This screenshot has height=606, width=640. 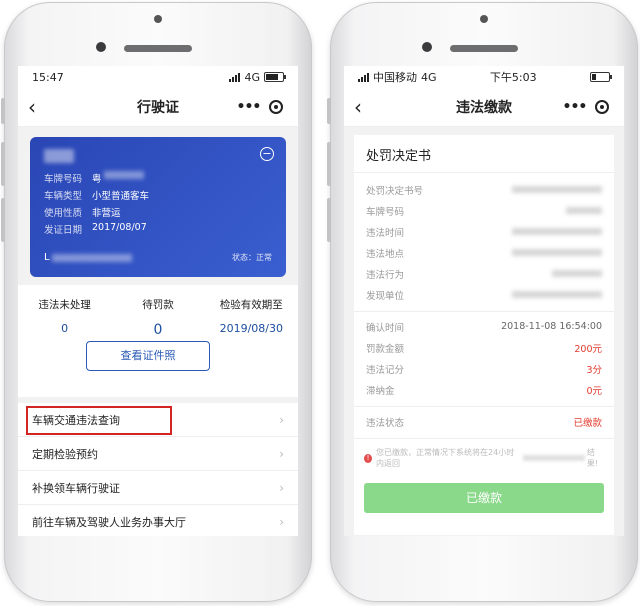 I want to click on menu-item-reissue-license: 补换领车辆行驶证 ›, so click(x=158, y=488).